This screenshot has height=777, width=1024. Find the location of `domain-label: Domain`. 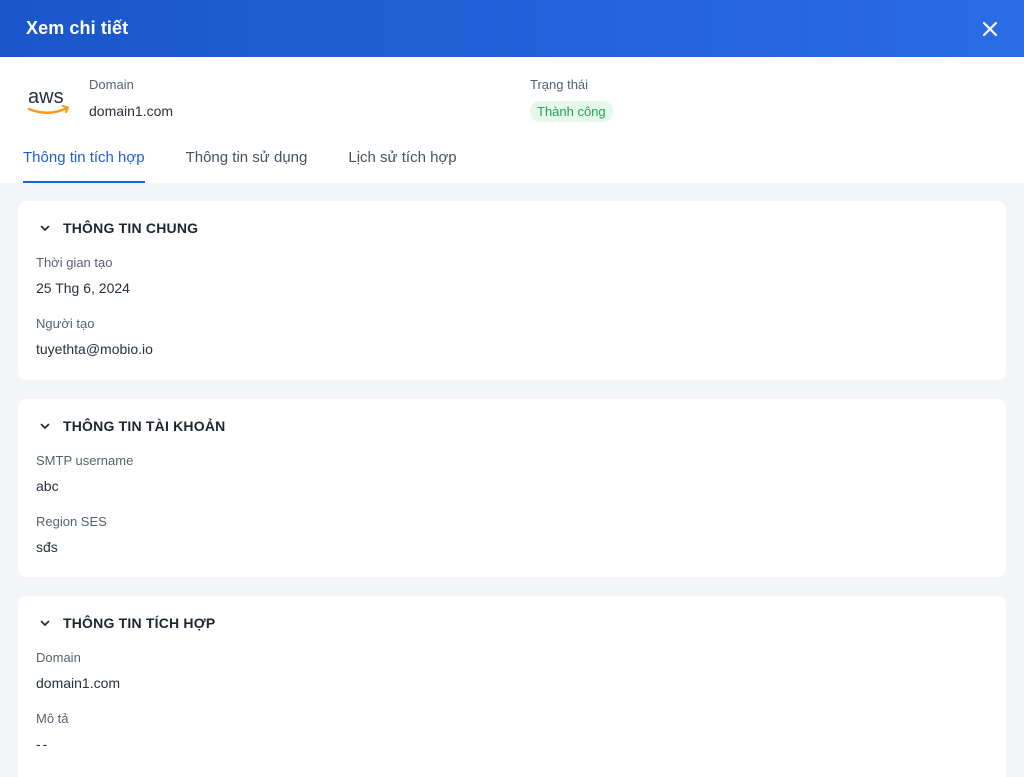

domain-label: Domain is located at coordinates (111, 84).